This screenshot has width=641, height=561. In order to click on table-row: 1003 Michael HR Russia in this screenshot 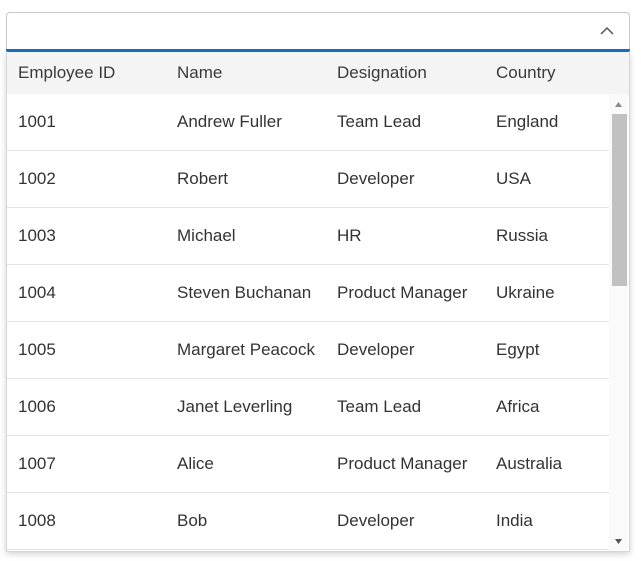, I will do `click(308, 236)`.